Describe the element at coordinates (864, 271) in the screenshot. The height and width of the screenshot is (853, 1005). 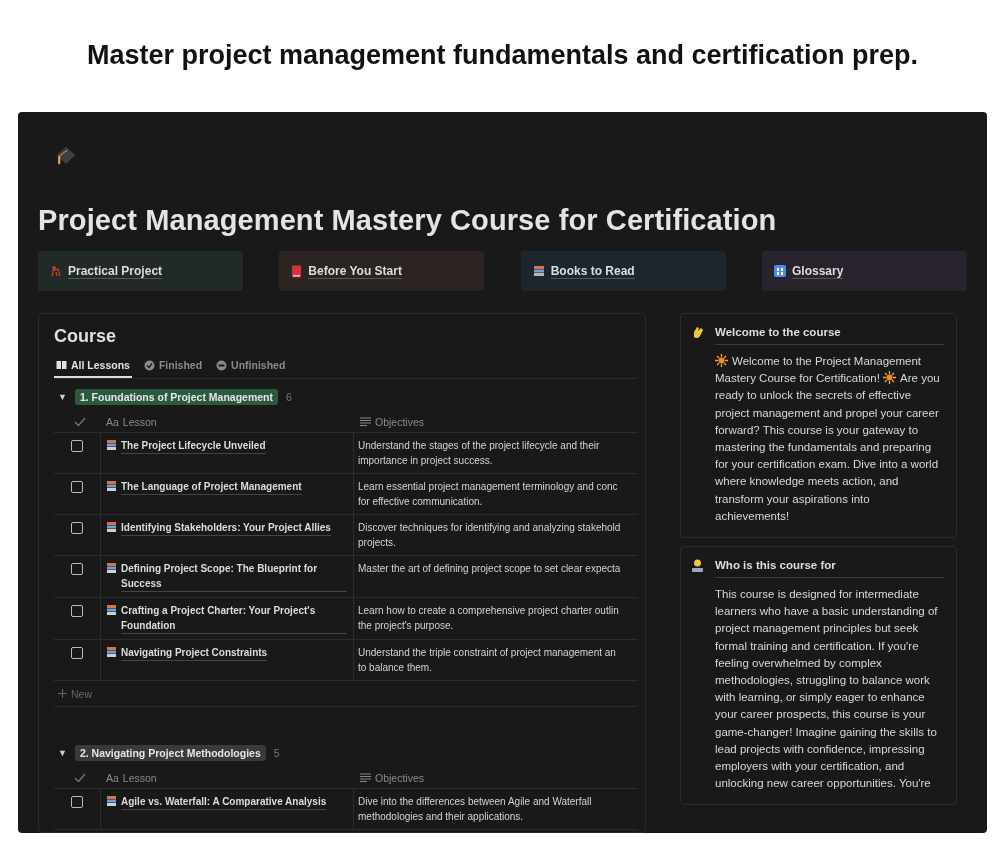
I see `page-link: Glossary` at that location.